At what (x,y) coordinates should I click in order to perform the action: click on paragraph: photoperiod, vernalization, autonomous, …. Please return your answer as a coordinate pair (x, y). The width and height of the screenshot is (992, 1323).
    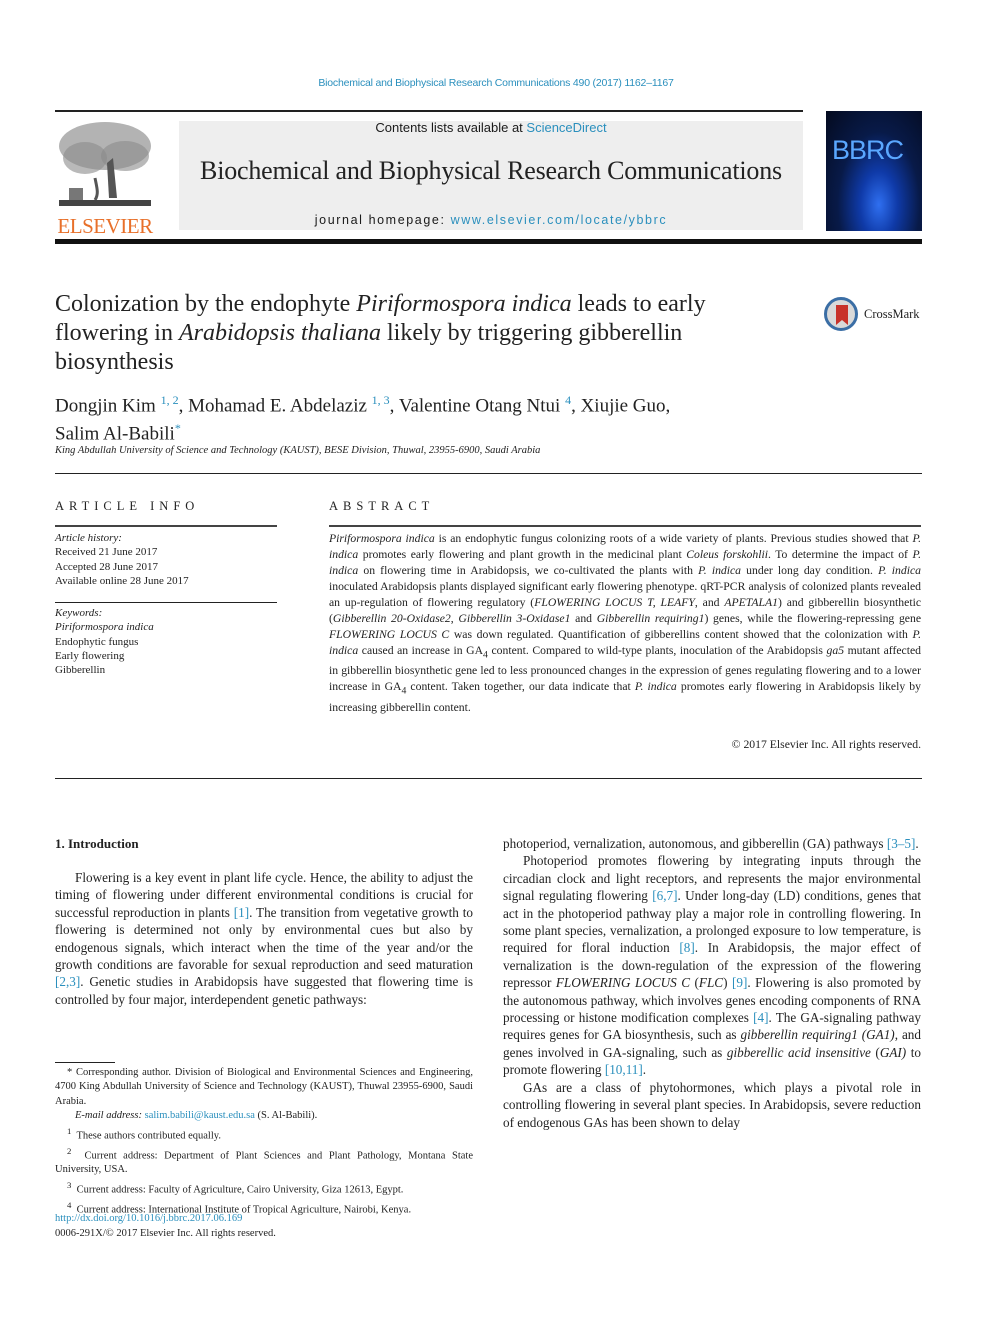
    Looking at the image, I should click on (711, 843).